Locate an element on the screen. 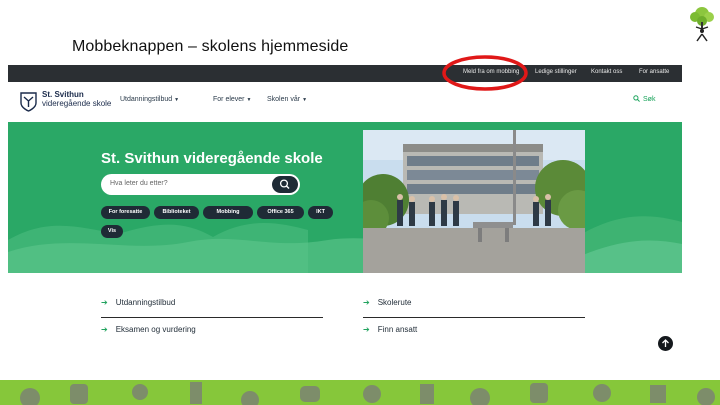 The width and height of the screenshot is (720, 405). link-label: Finn ansatt is located at coordinates (397, 329).